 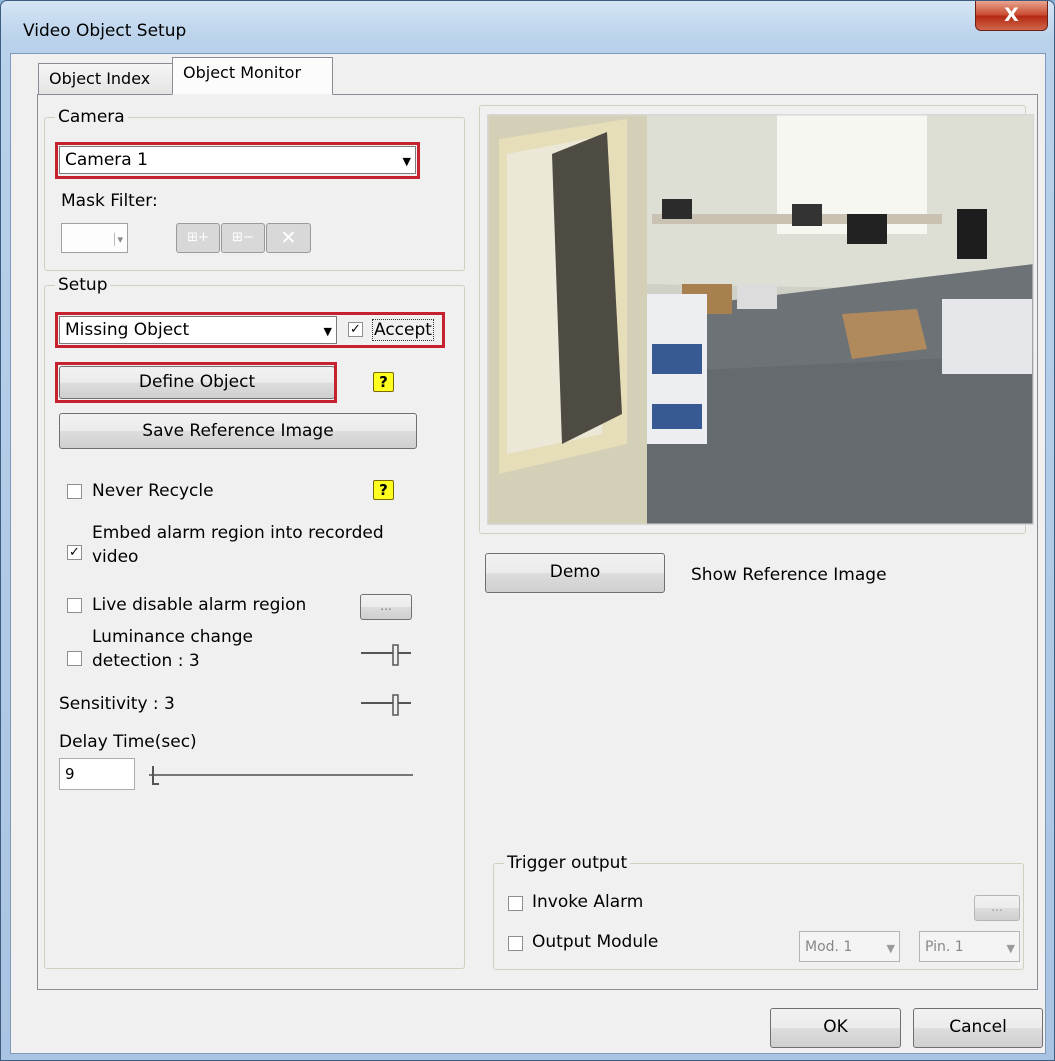 I want to click on mask-filter-select: ▾, so click(x=94, y=238).